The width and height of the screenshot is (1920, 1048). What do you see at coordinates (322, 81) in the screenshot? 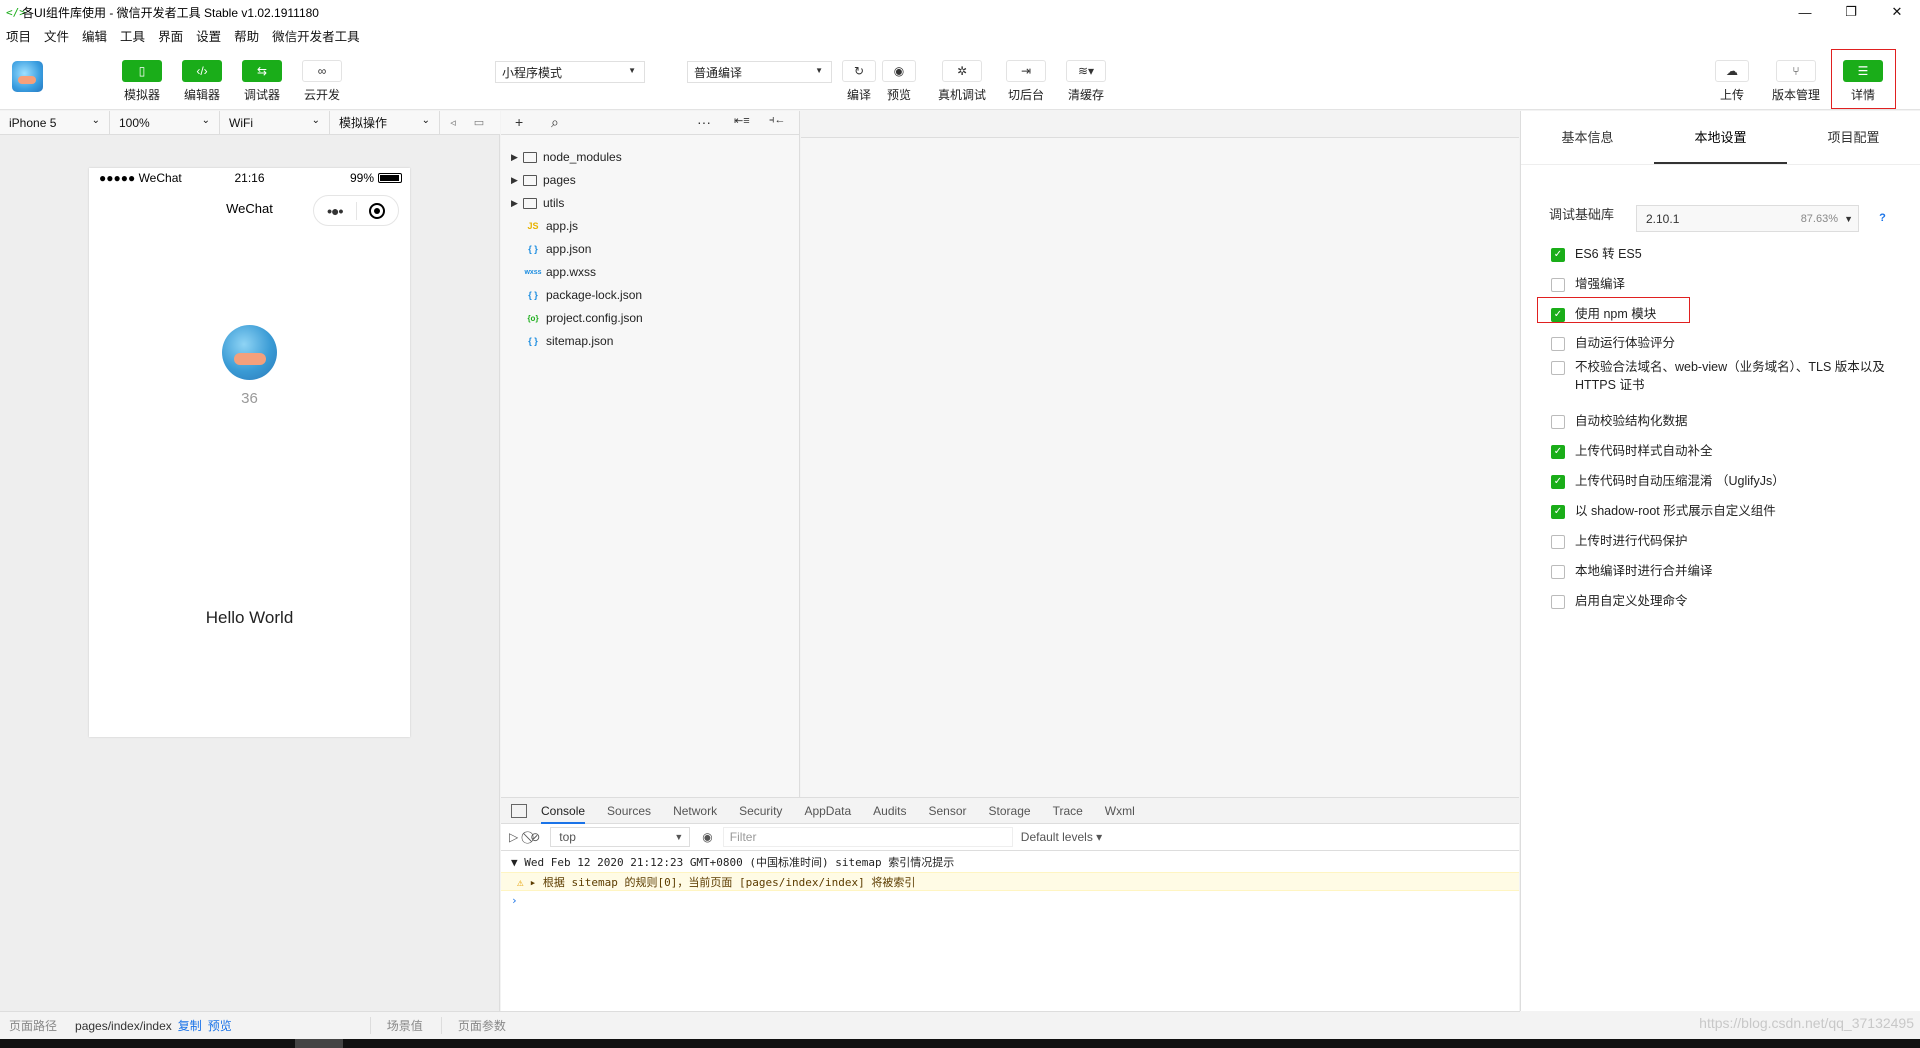
I see `cloud-dev-button: ∞ 云开发` at bounding box center [322, 81].